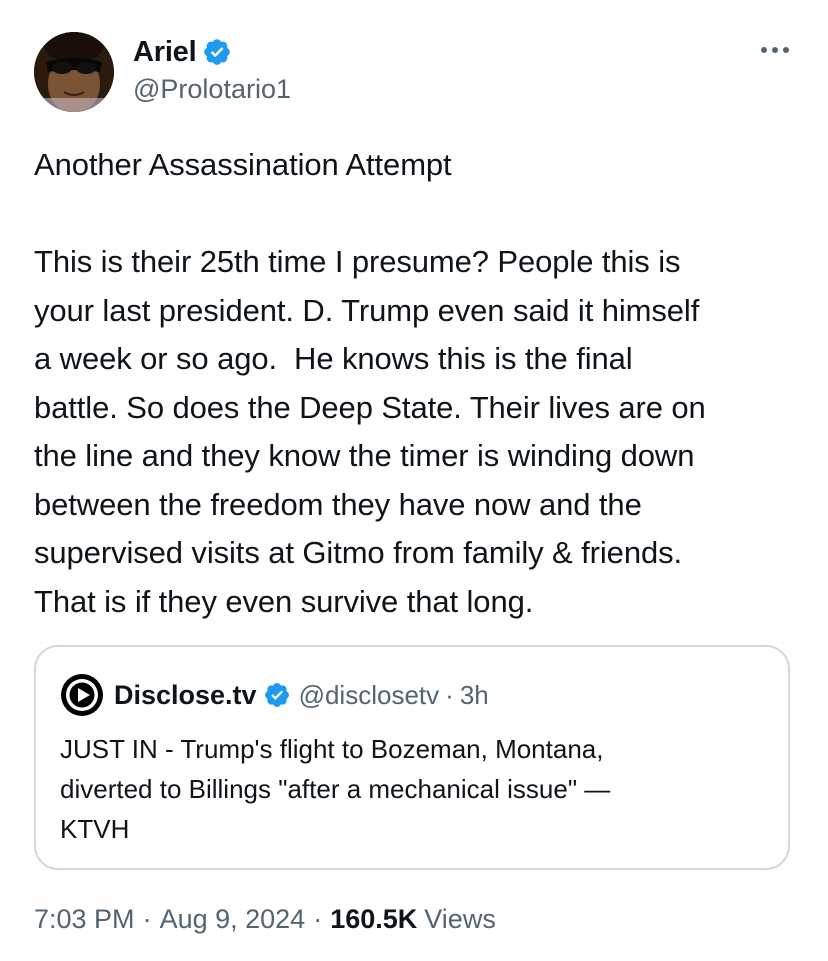 The image size is (828, 961). What do you see at coordinates (233, 919) in the screenshot?
I see `tweet-date: Aug 9, 2024` at bounding box center [233, 919].